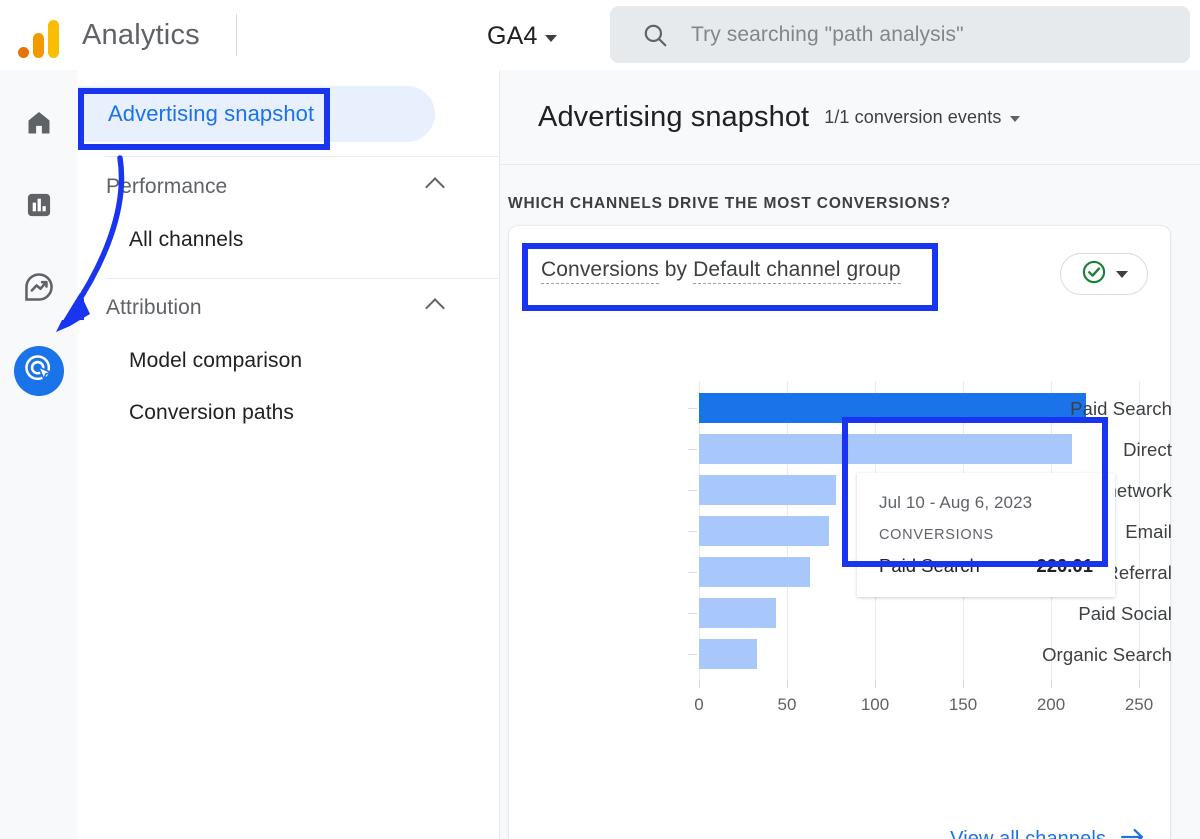 This screenshot has height=839, width=1200. What do you see at coordinates (1133, 832) in the screenshot?
I see `arrow-right-icon` at bounding box center [1133, 832].